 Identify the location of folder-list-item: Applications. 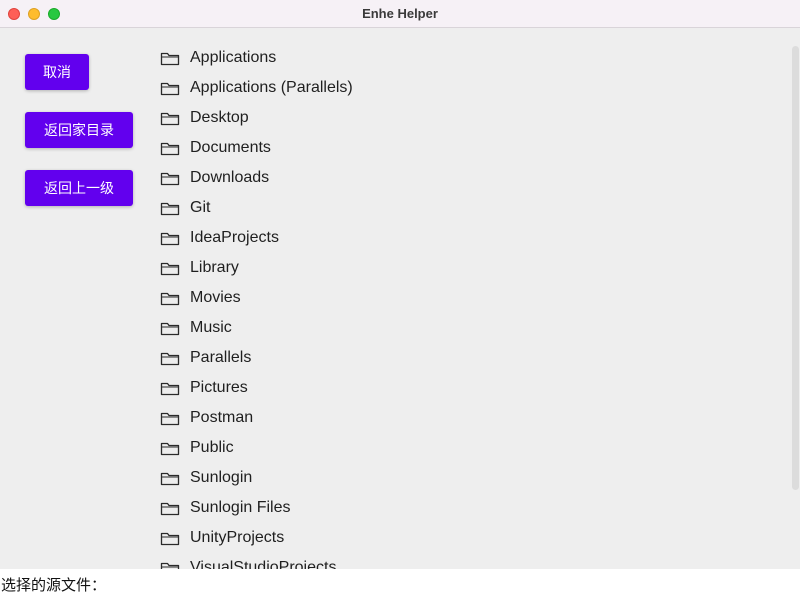
(468, 58).